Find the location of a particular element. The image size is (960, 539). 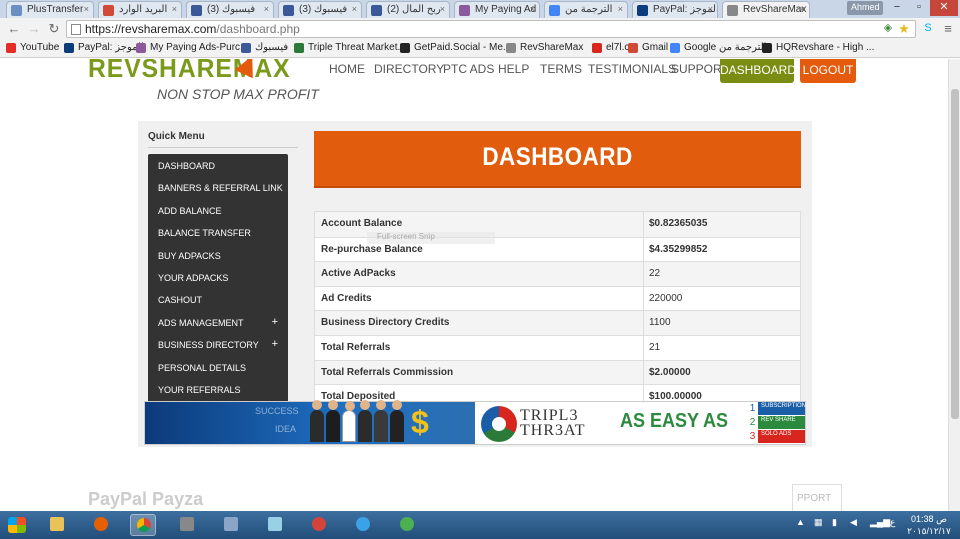

show-hidden-icons-icon: ▲ is located at coordinates (800, 522).